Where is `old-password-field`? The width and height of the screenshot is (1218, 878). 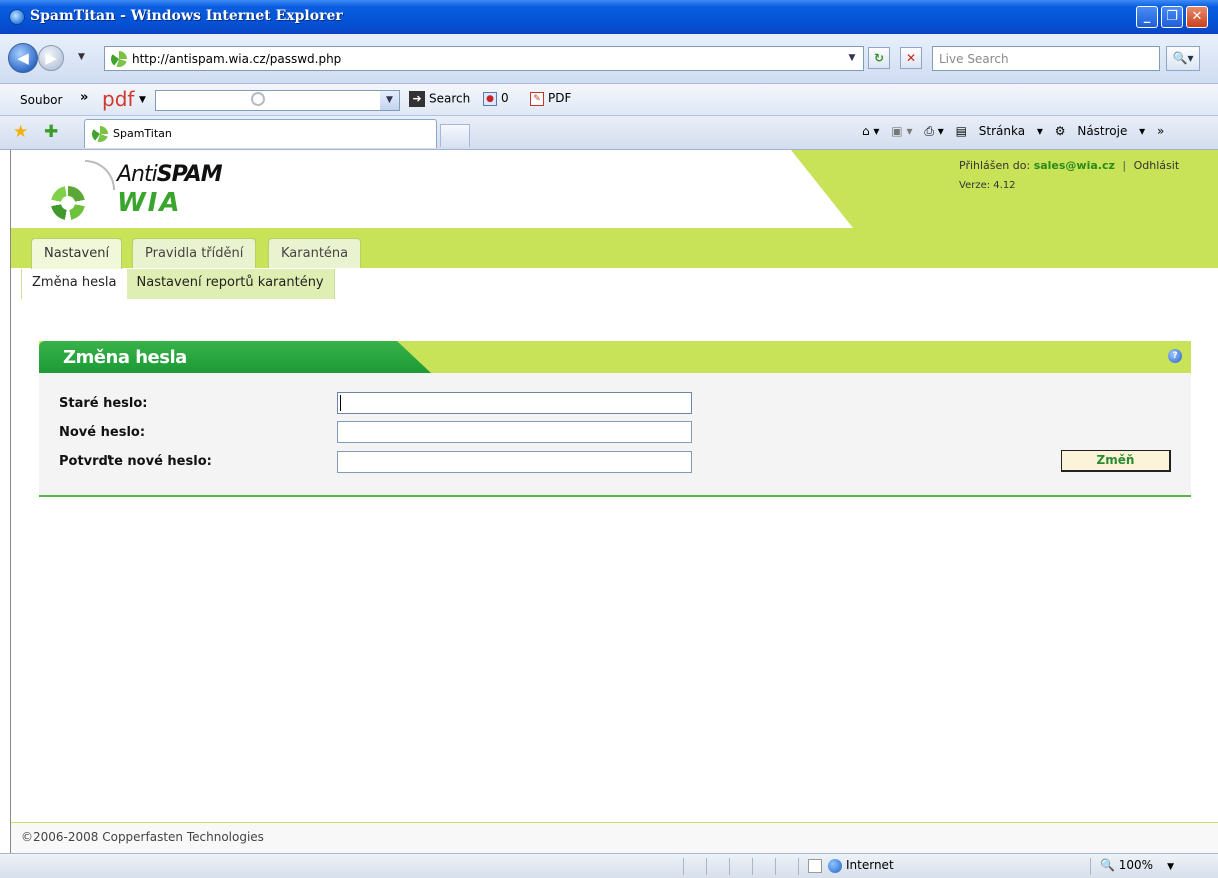
old-password-field is located at coordinates (514, 403).